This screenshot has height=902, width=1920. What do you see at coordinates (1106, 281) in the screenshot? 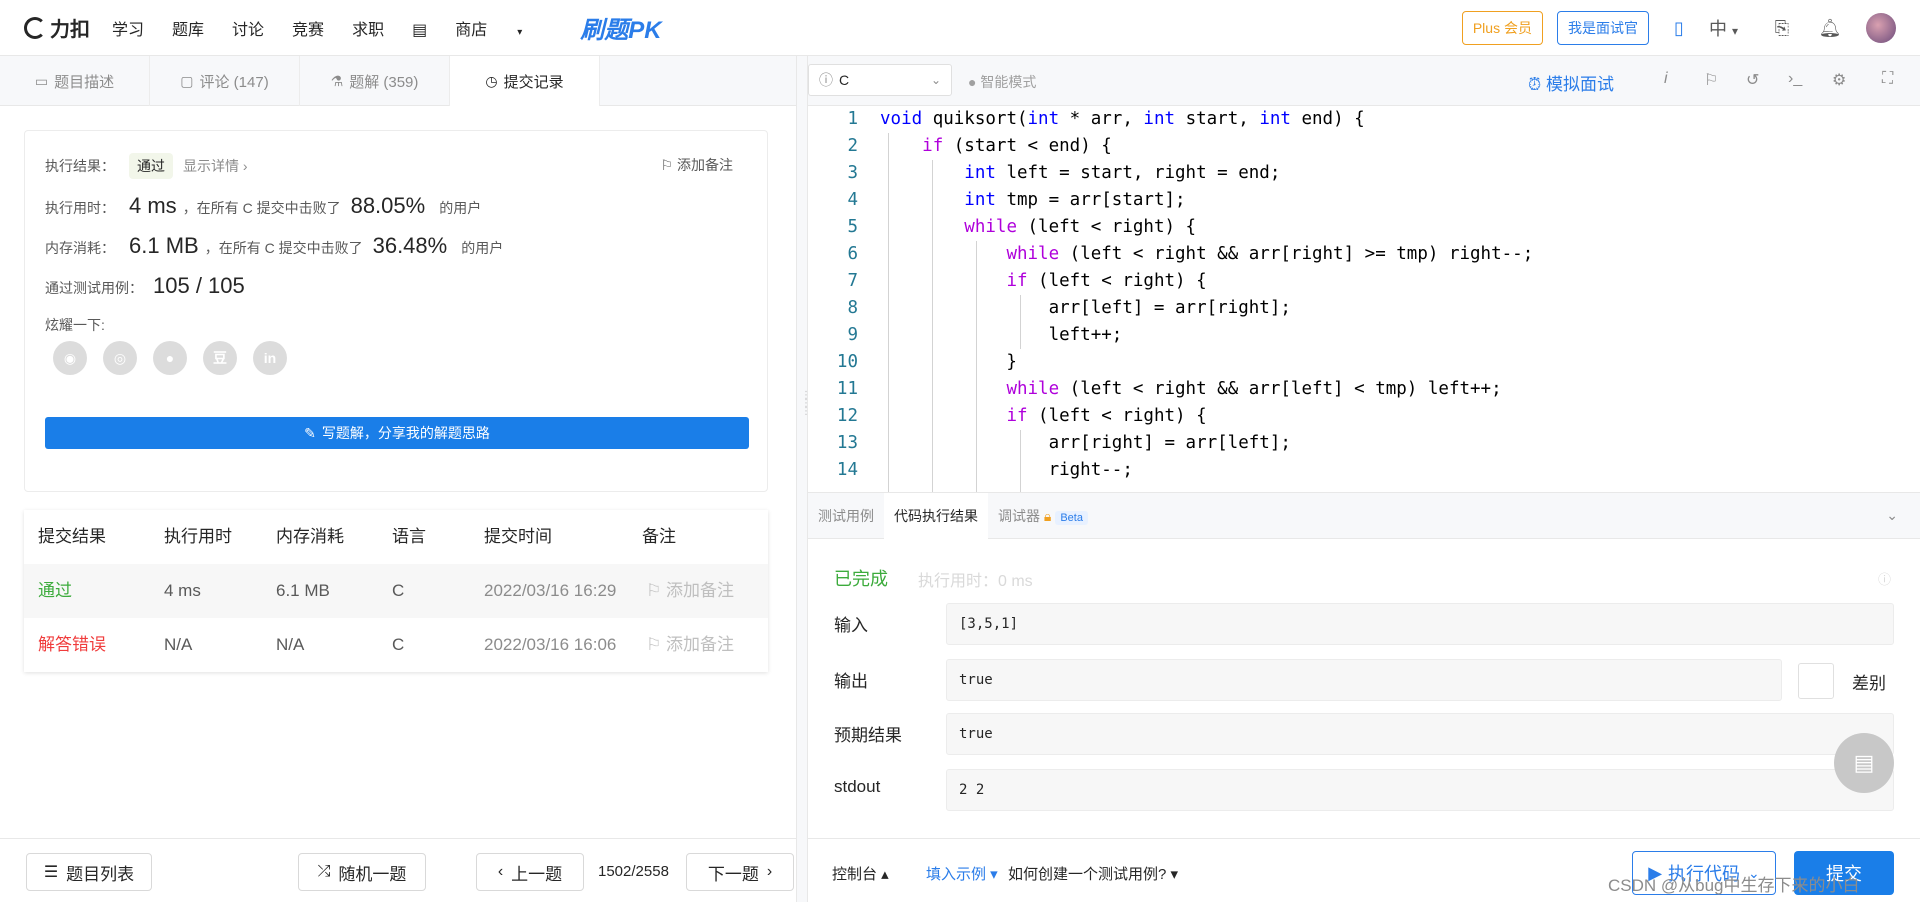
I see `code-text: if (left < right) {` at bounding box center [1106, 281].